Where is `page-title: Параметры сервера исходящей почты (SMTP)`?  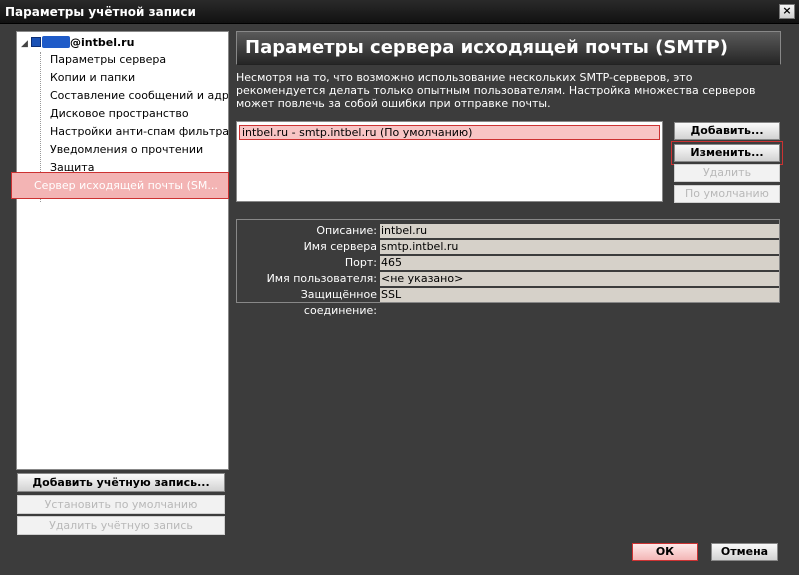 page-title: Параметры сервера исходящей почты (SMTP) is located at coordinates (508, 48).